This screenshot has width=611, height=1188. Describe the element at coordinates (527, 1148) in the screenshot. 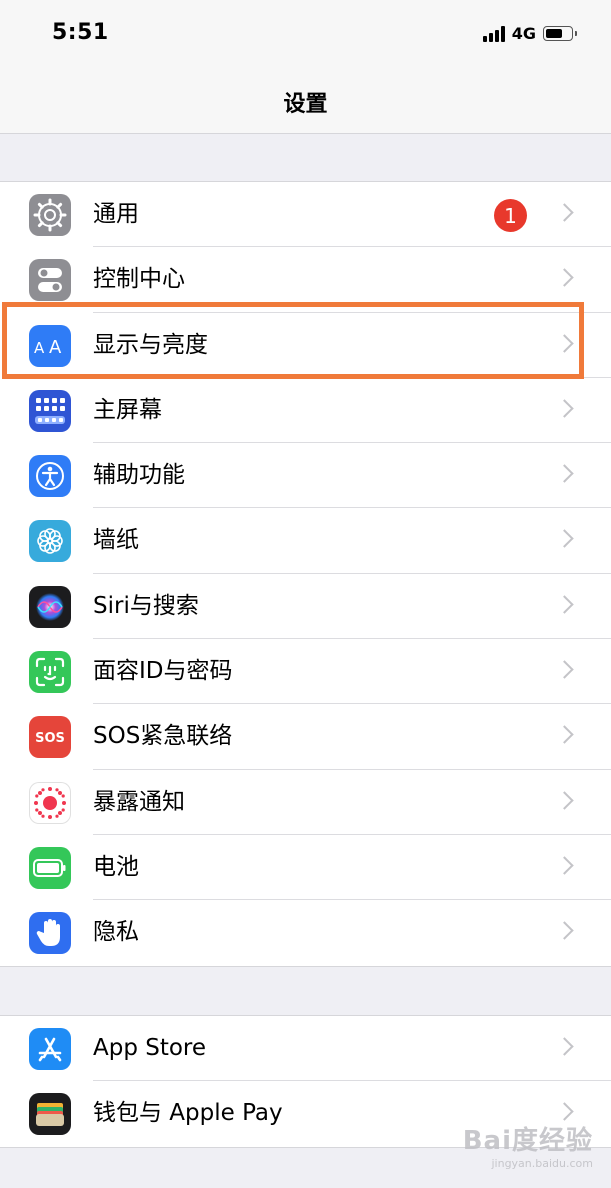

I see `watermark-logo: Bai度经验 jingyan.baidu.com` at that location.